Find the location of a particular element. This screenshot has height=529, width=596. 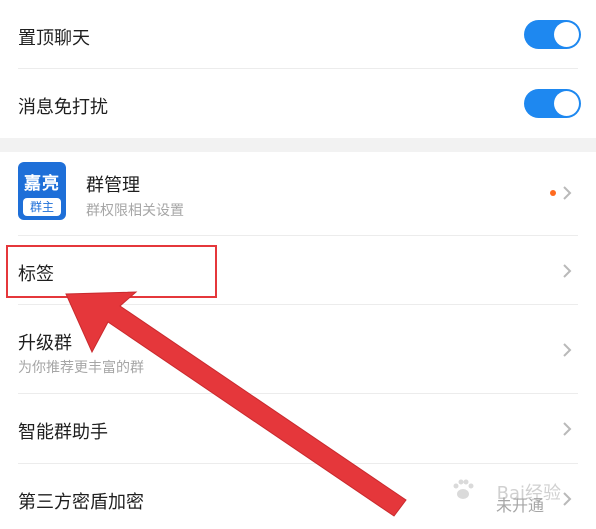

group-manage-title: 群管理 is located at coordinates (113, 185).